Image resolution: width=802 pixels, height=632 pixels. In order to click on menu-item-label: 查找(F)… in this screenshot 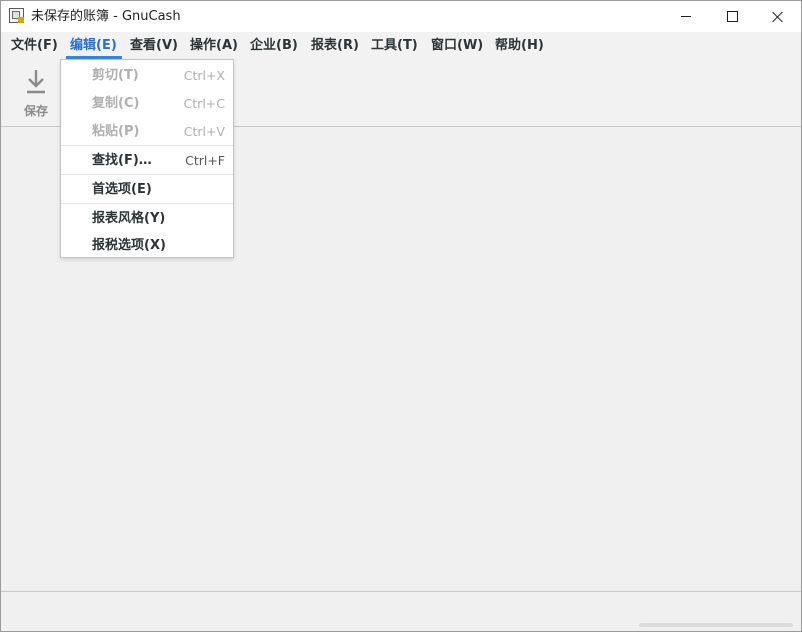, I will do `click(122, 160)`.